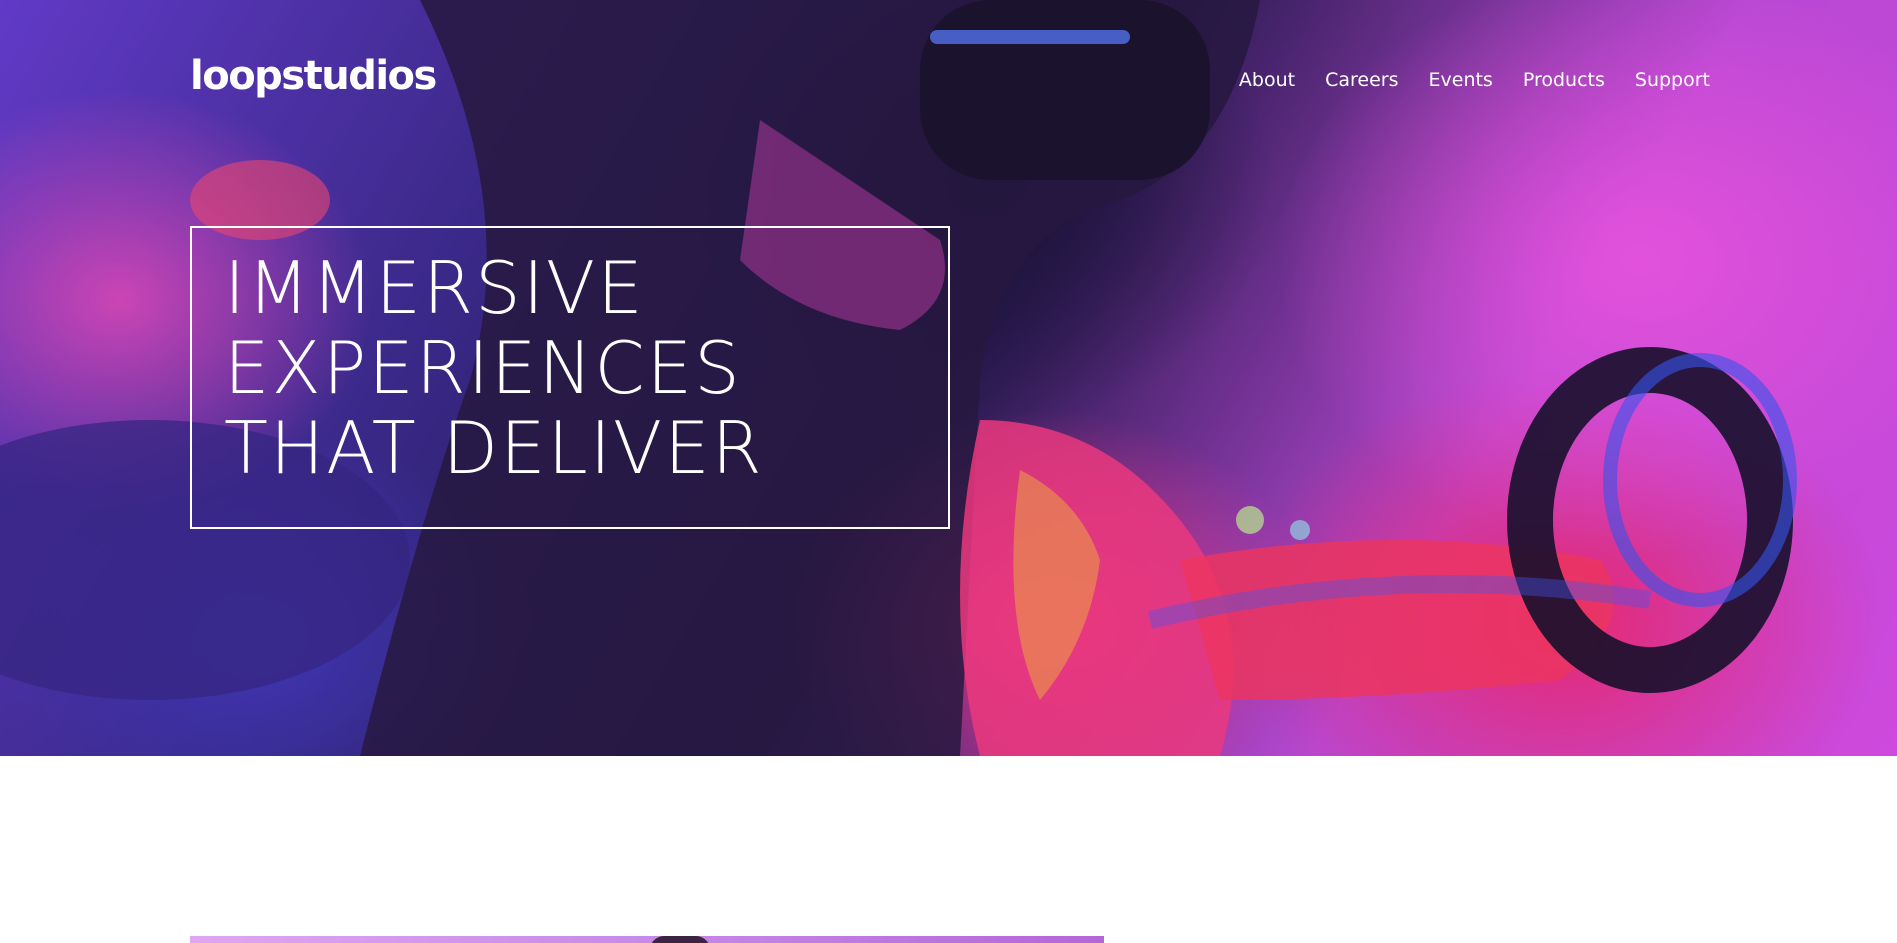 The image size is (1897, 943). Describe the element at coordinates (1461, 80) in the screenshot. I see `nav-link-events: Events` at that location.